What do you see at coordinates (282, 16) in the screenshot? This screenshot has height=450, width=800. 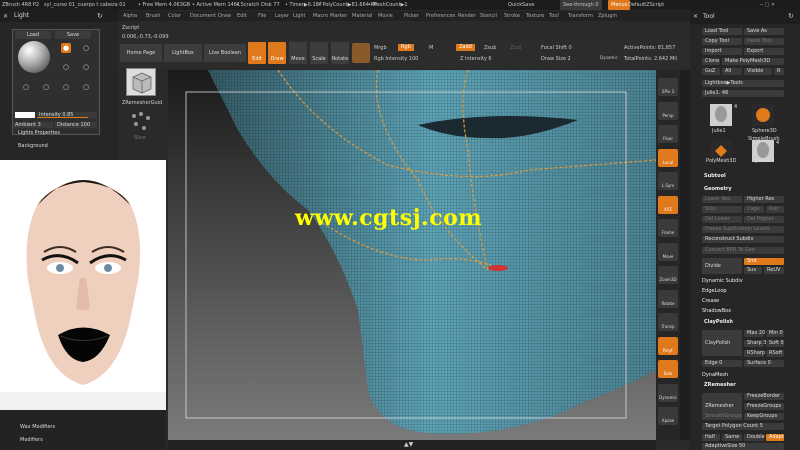 I see `menu-item-layer: Layer` at bounding box center [282, 16].